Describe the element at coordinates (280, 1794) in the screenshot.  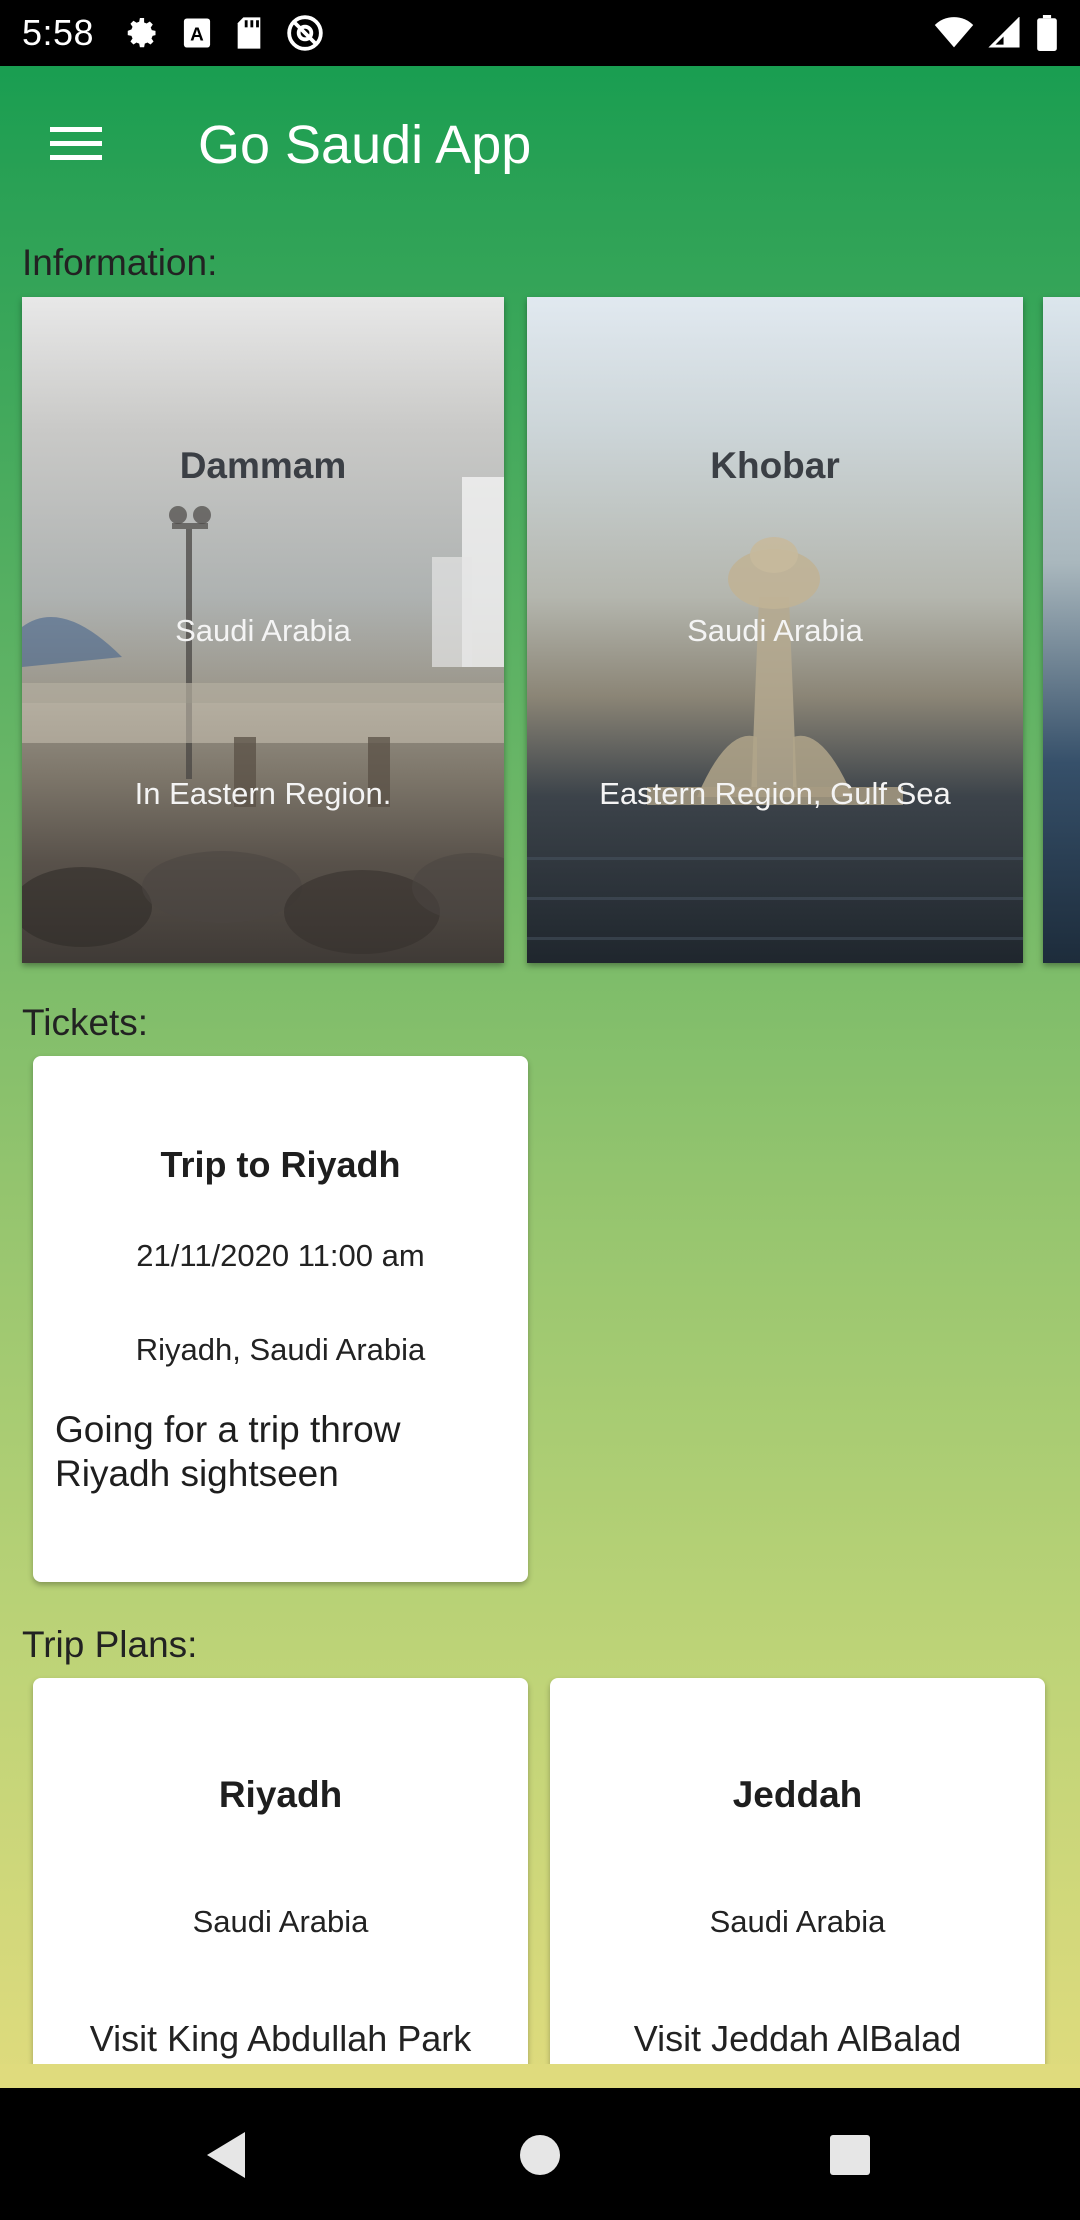
I see `trip-plan-title: Riyadh` at that location.